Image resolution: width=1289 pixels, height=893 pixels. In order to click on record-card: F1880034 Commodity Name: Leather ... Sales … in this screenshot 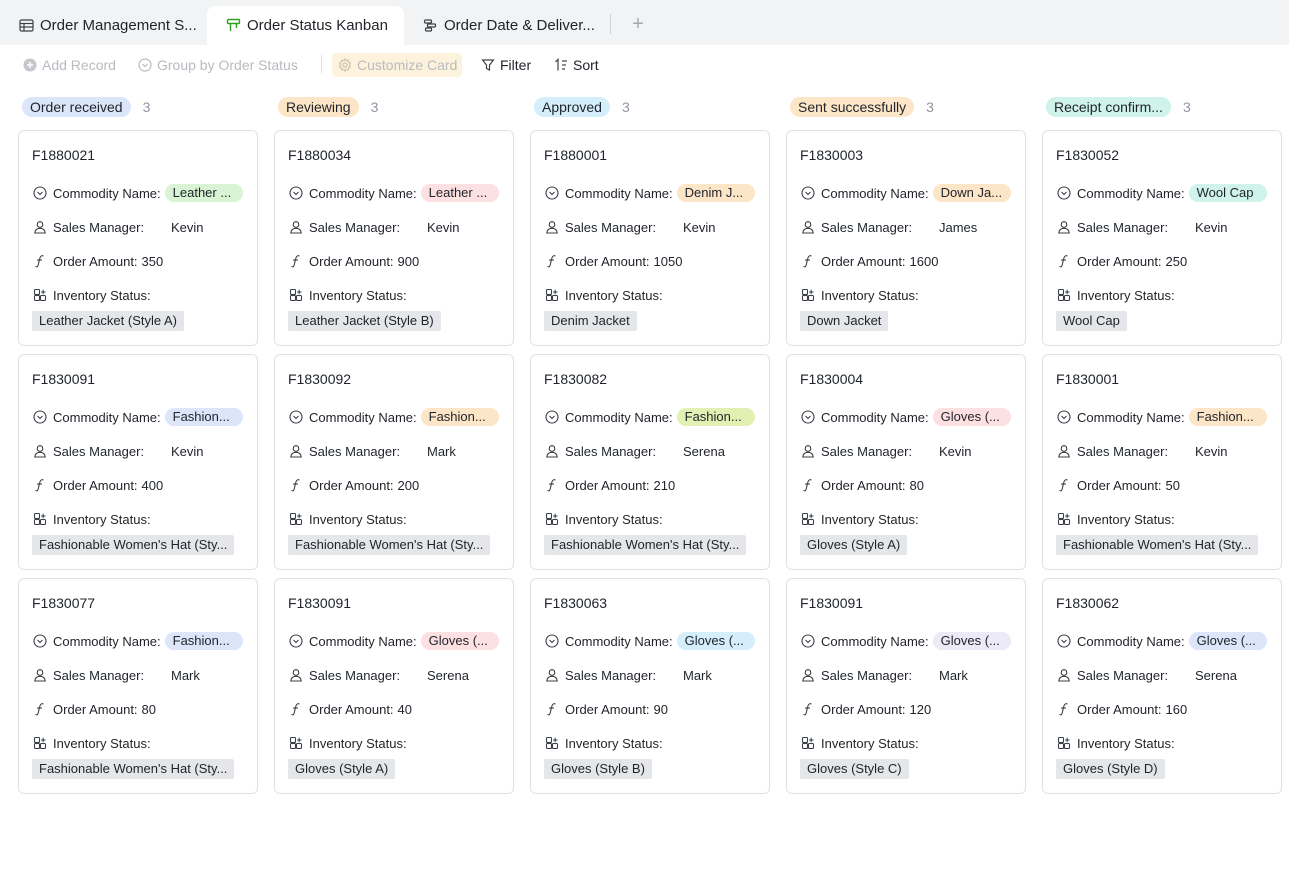, I will do `click(394, 238)`.